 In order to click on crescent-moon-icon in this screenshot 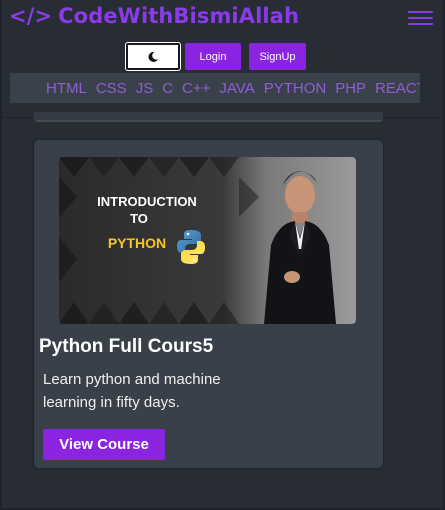, I will do `click(153, 56)`.